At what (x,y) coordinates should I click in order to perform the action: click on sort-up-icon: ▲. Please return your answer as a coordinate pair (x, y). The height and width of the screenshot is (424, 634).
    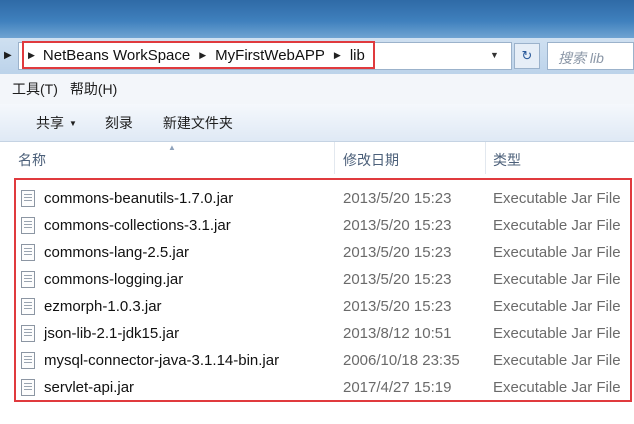
    Looking at the image, I should click on (172, 147).